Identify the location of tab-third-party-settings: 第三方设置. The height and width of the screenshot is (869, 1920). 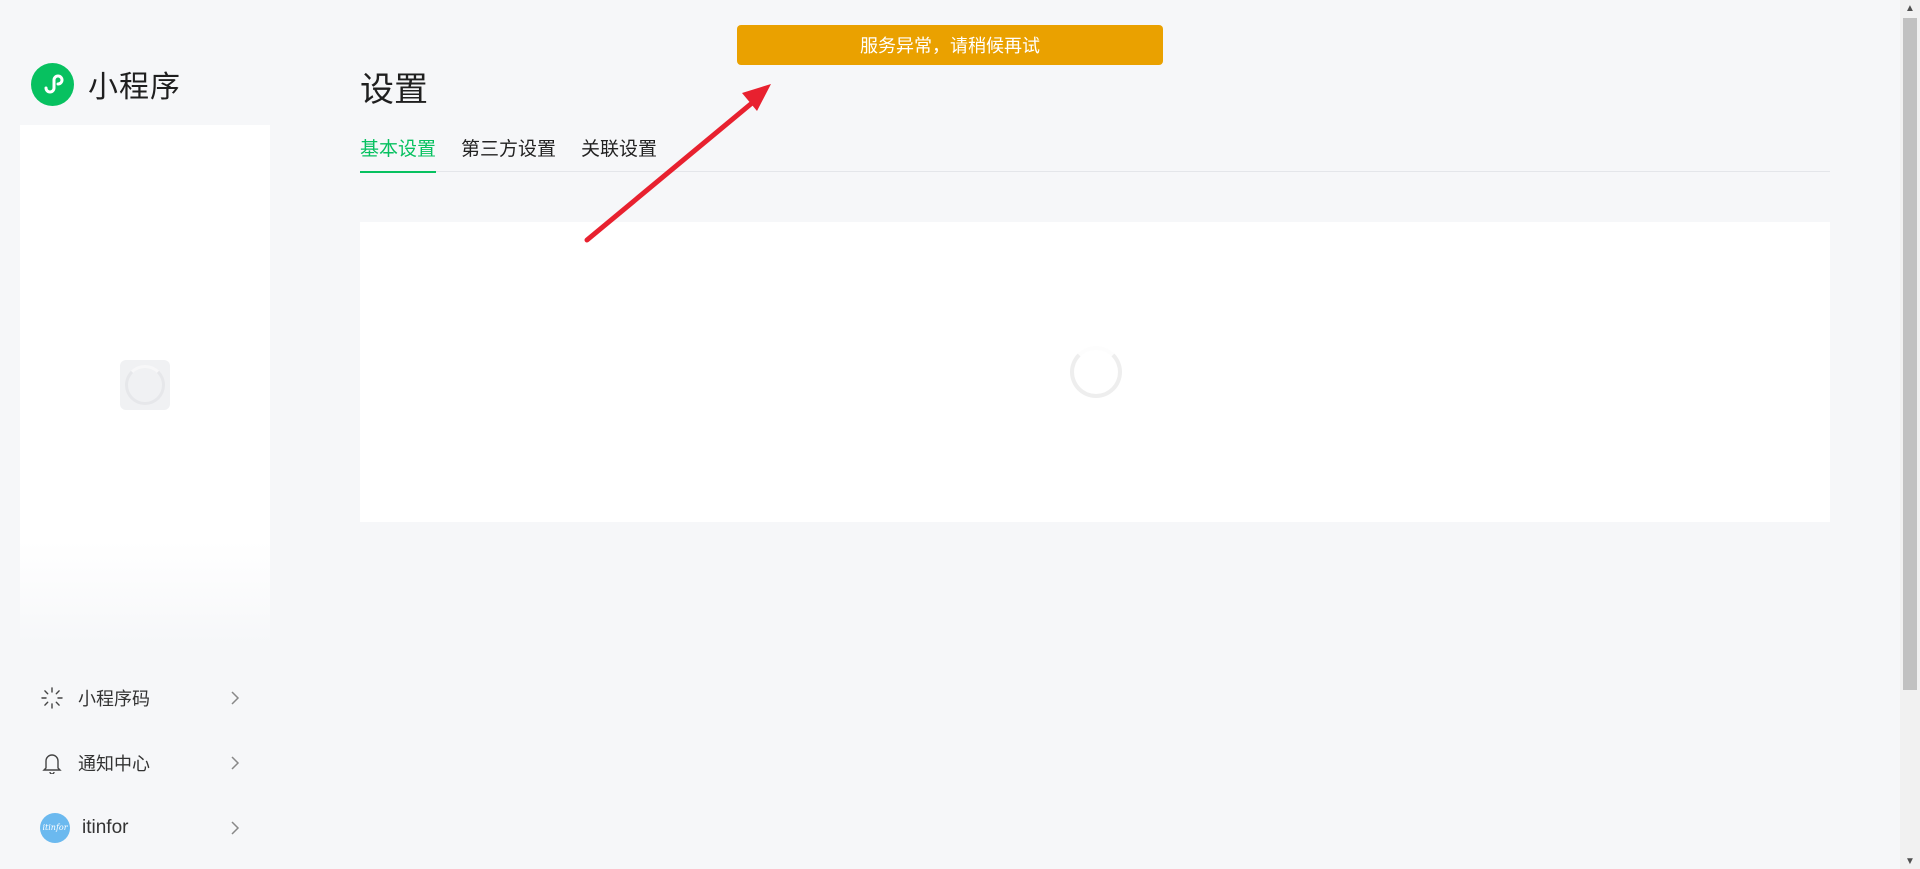
(508, 153).